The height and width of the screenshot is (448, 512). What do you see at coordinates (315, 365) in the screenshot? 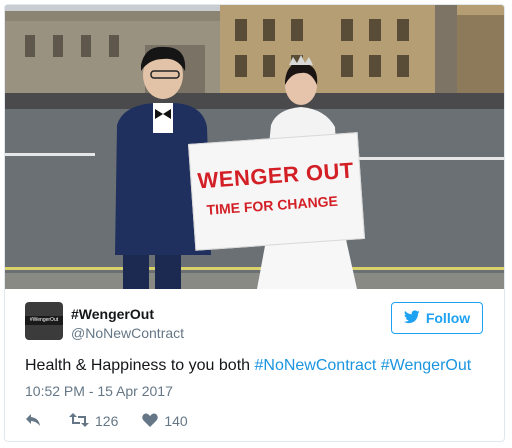
I see `hashtag-nonewcontract: #NoNewContract` at bounding box center [315, 365].